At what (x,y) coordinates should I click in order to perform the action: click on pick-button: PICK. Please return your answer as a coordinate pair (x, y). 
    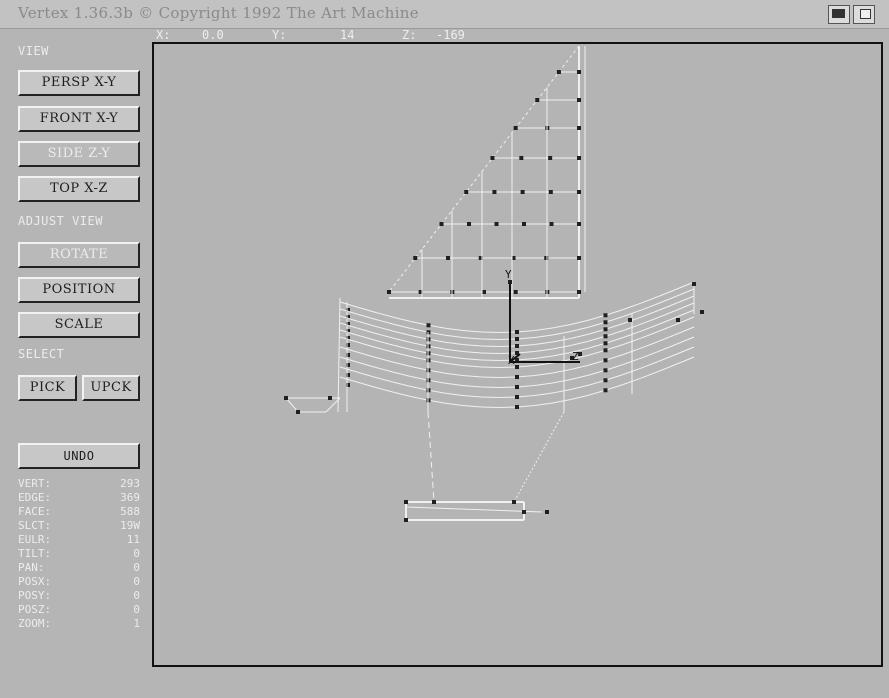
    Looking at the image, I should click on (47, 388).